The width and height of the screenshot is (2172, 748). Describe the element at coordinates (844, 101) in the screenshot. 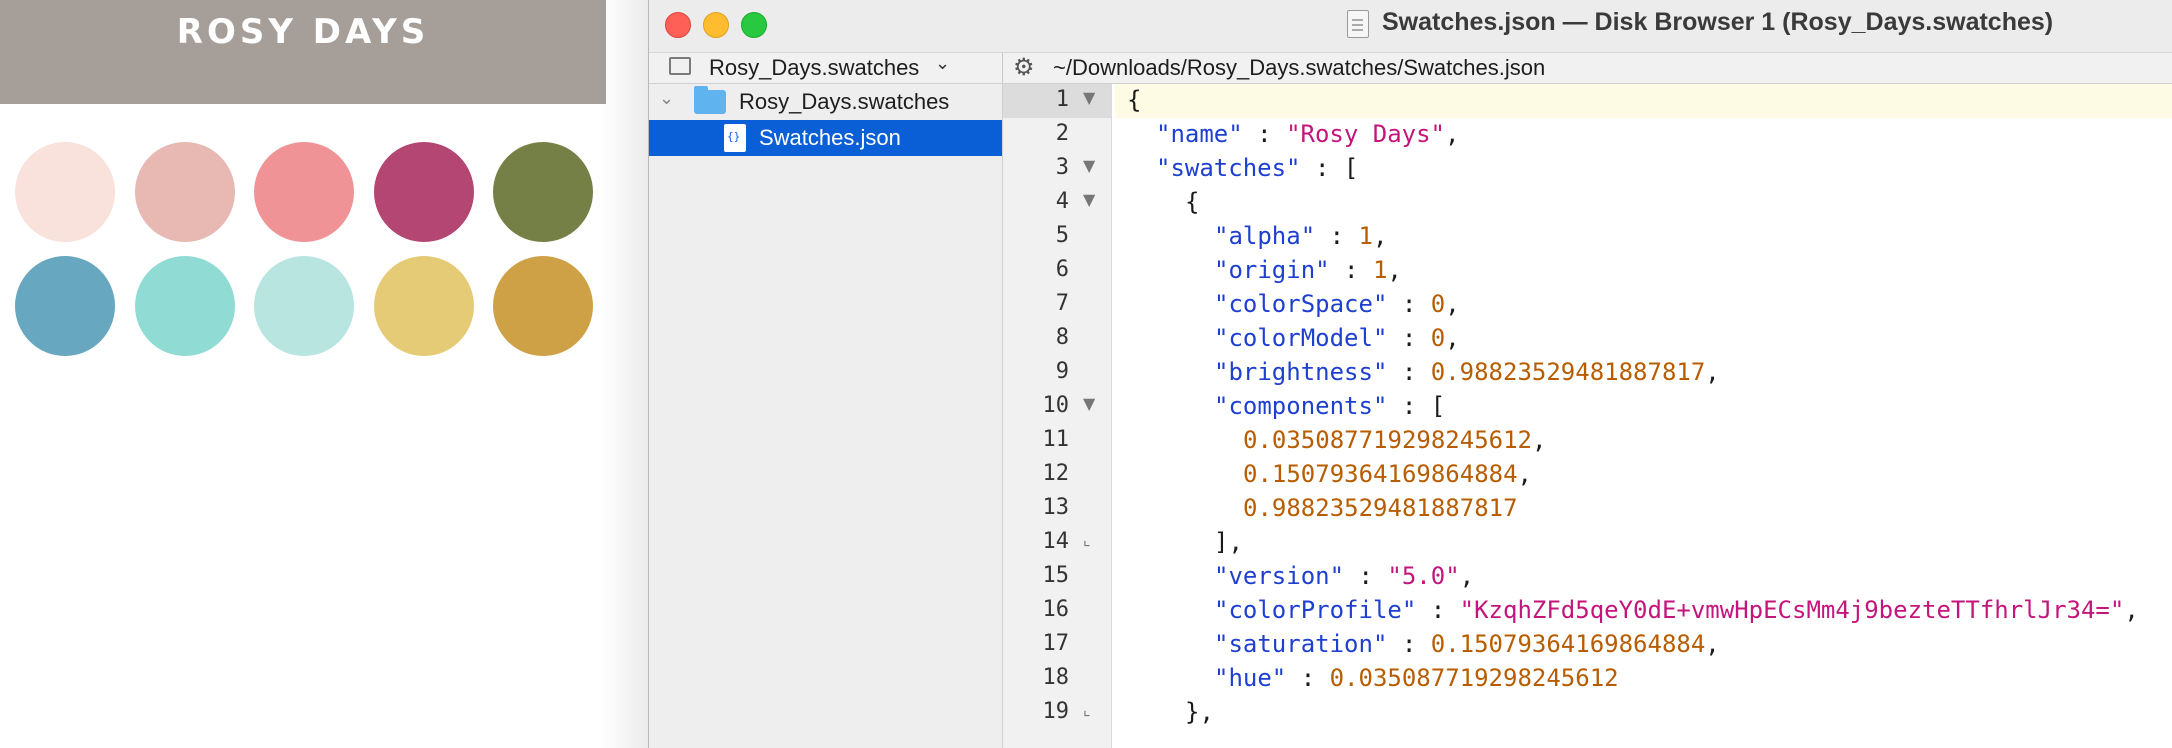

I see `sidebar-item-label: Rosy_Days.swatches` at that location.